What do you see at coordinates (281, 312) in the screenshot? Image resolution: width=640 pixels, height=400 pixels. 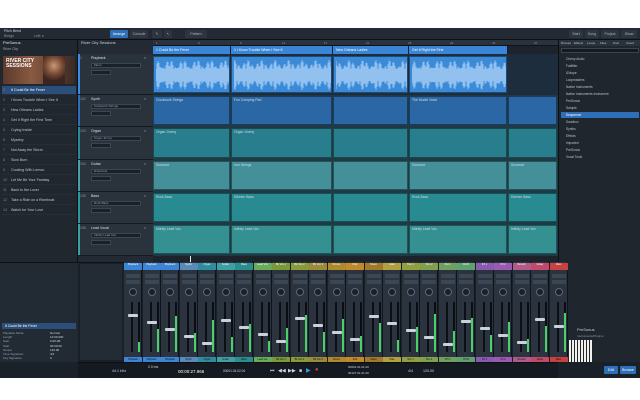 I see `channel-strip: Bk Vox 1 Bk Vox 1` at bounding box center [281, 312].